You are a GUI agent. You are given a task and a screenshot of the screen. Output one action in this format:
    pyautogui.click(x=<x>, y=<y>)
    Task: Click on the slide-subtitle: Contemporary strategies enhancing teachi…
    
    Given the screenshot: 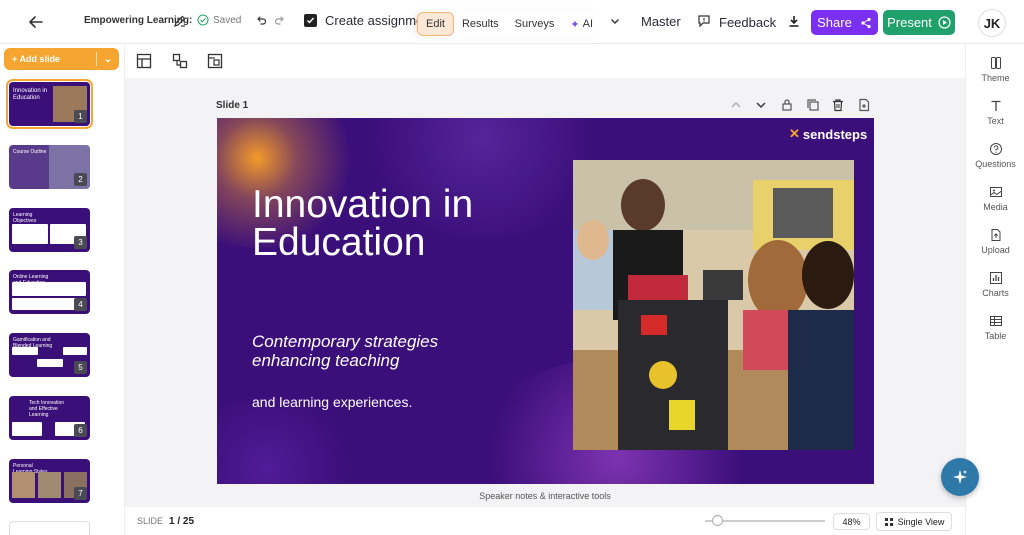 What is the action you would take?
    pyautogui.click(x=382, y=351)
    